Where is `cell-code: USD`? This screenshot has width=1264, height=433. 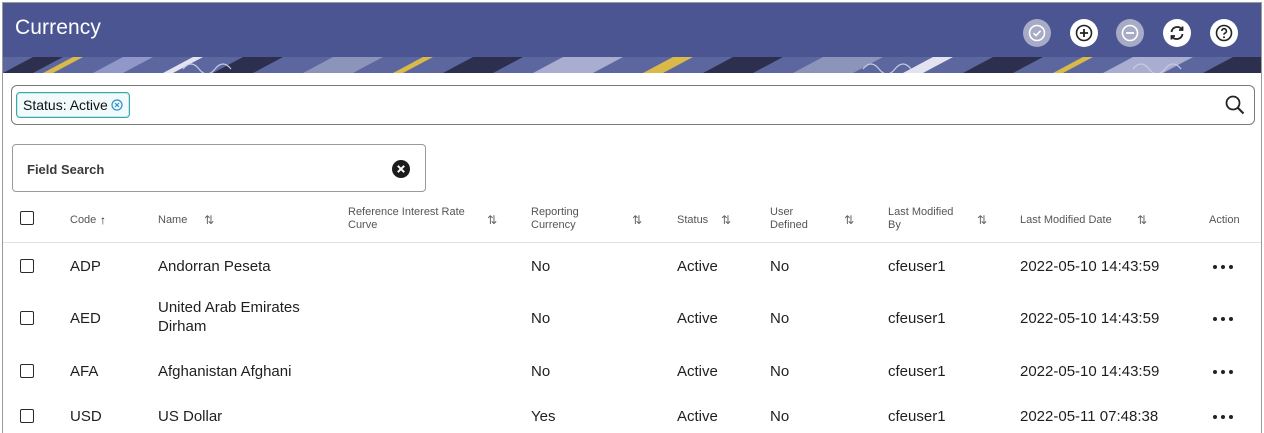
cell-code: USD is located at coordinates (86, 416).